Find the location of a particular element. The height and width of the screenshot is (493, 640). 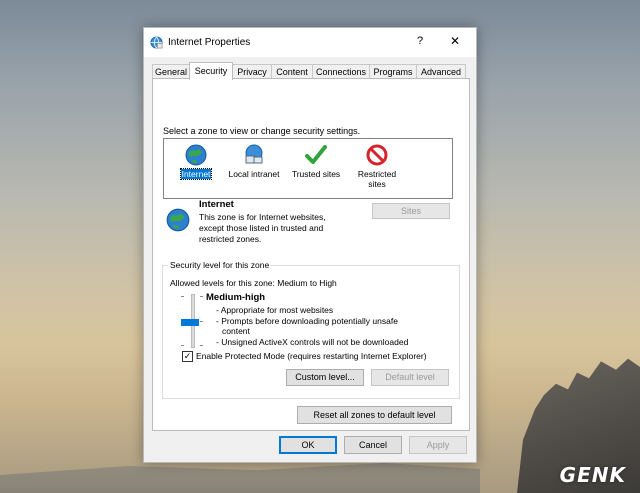

intranet-icon is located at coordinates (254, 154).